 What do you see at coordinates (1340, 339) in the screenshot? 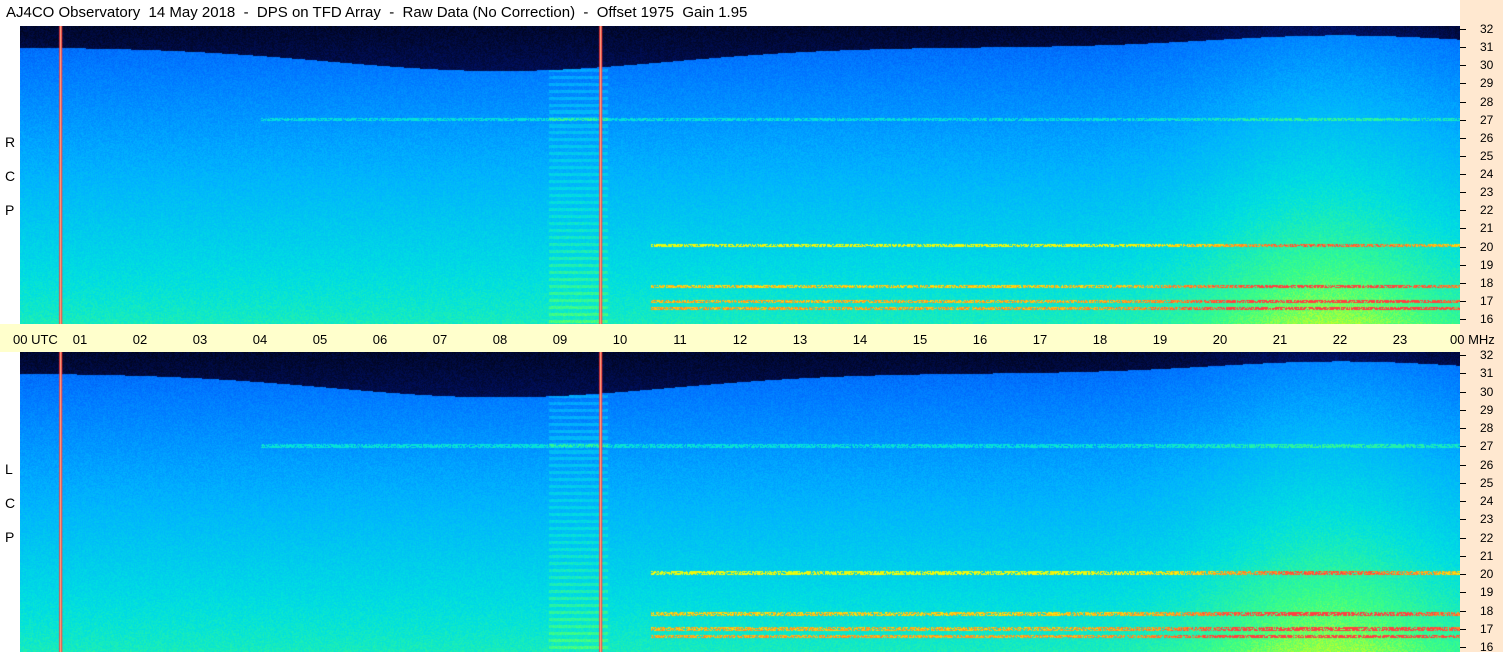
I see `time-tick-label: 22` at bounding box center [1340, 339].